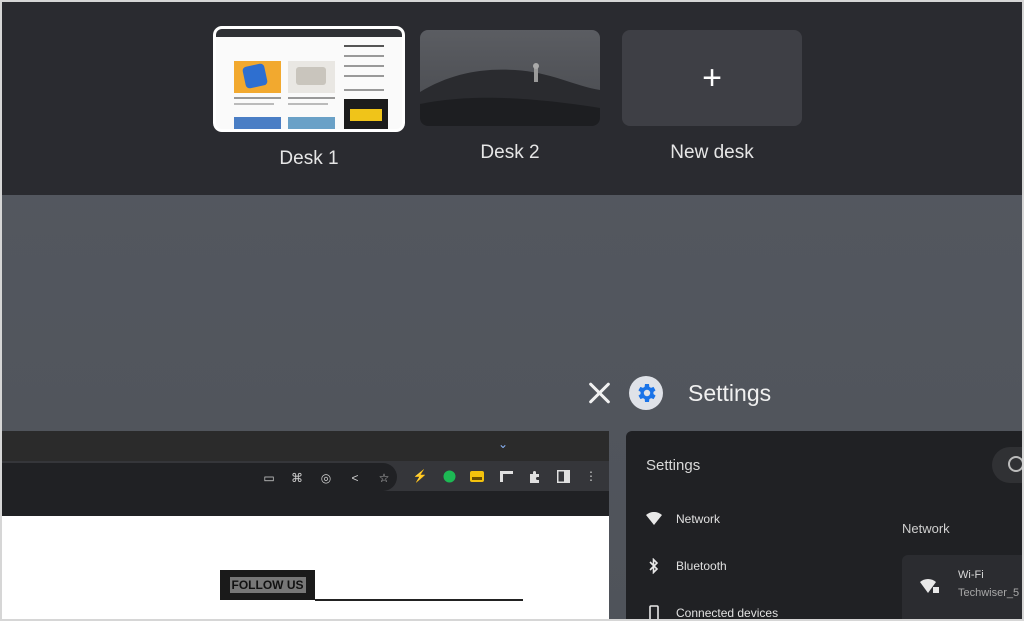 The image size is (1024, 621). I want to click on address-bar: ▭ ⌘ ◎ < ☆, so click(199, 477).